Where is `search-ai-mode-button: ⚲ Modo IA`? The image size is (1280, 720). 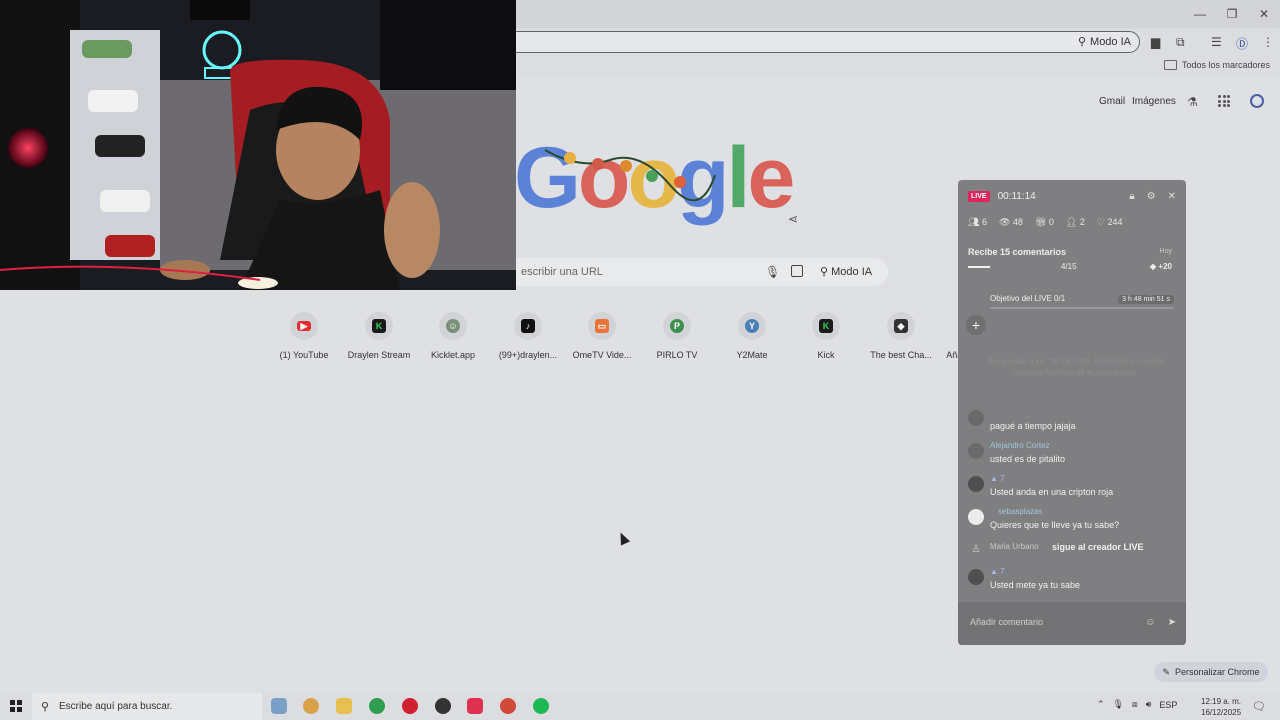 search-ai-mode-button: ⚲ Modo IA is located at coordinates (846, 271).